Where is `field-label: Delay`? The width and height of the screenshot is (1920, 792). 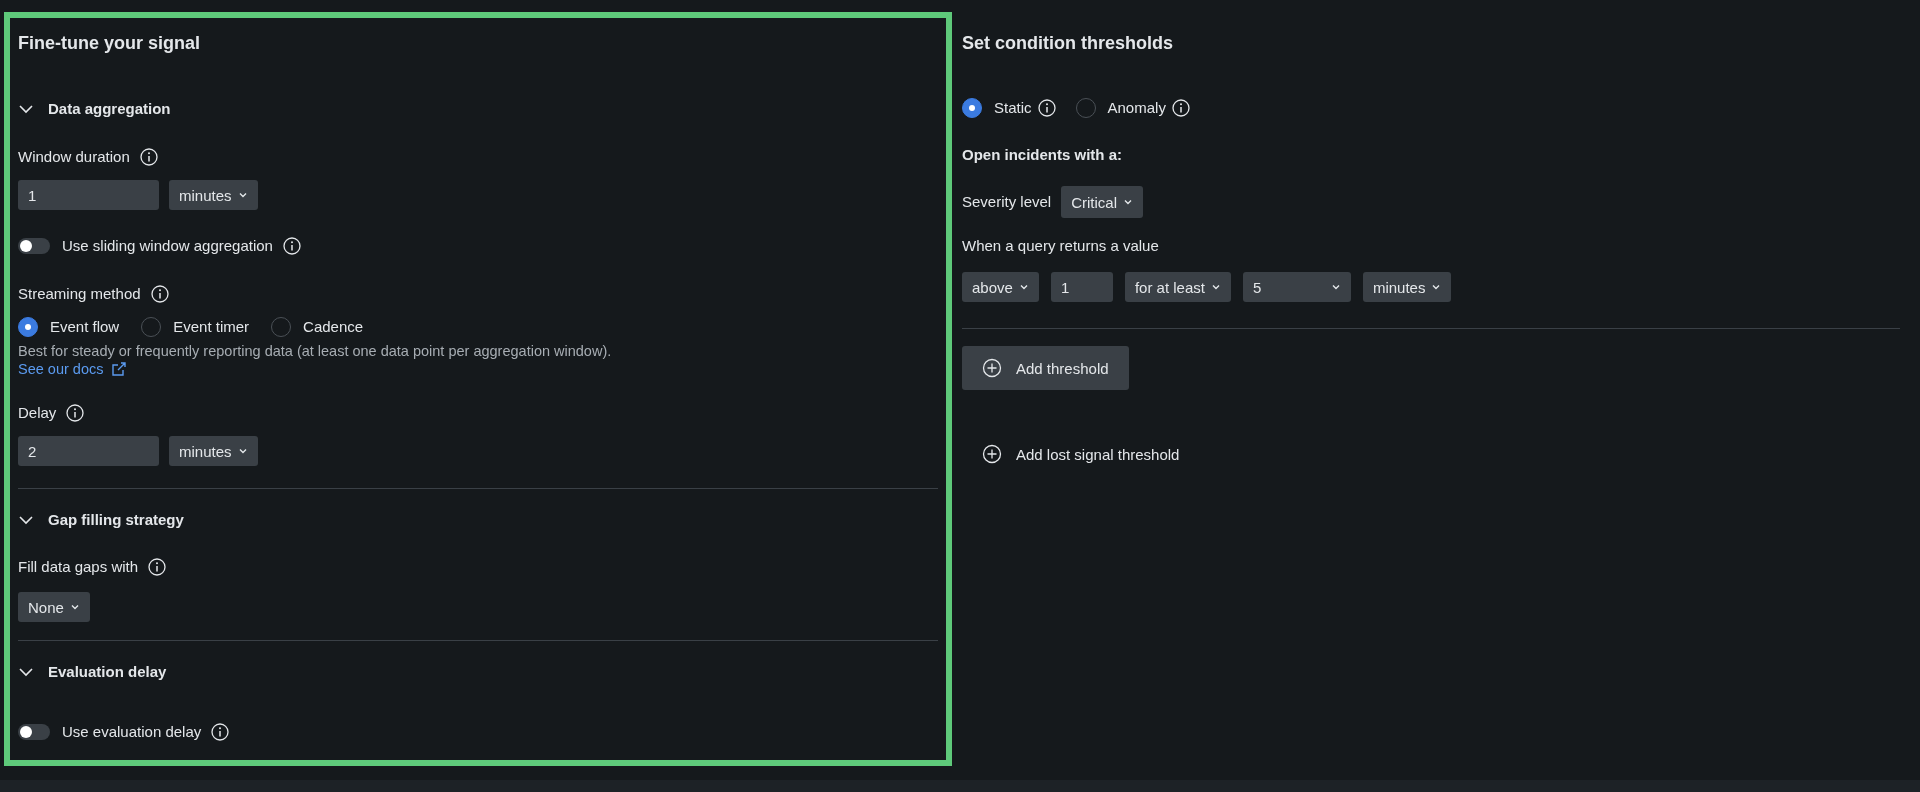 field-label: Delay is located at coordinates (37, 413).